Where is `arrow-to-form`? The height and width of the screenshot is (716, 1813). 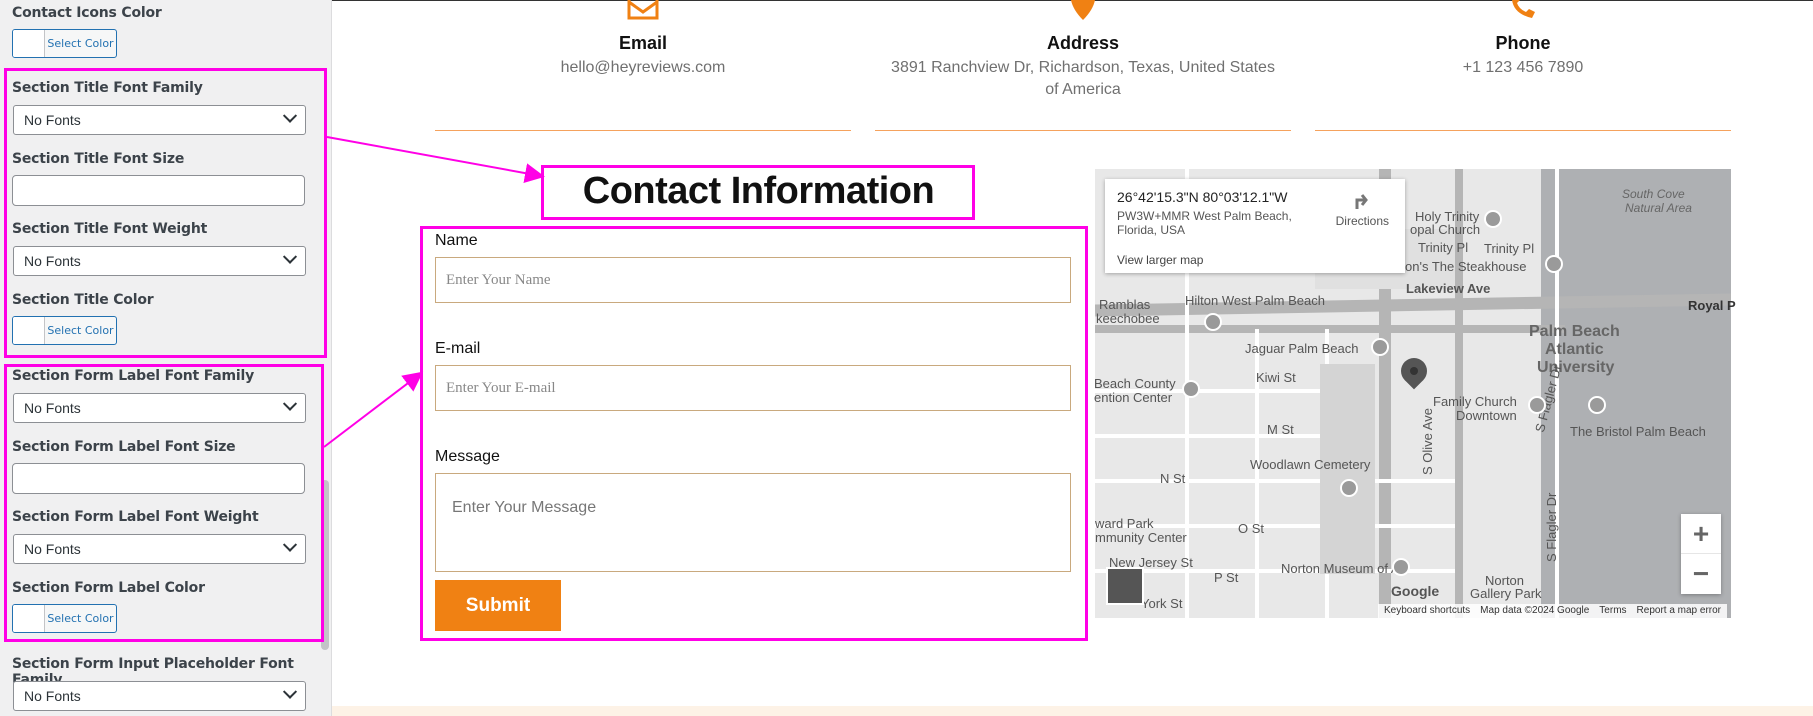
arrow-to-form is located at coordinates (373, 409).